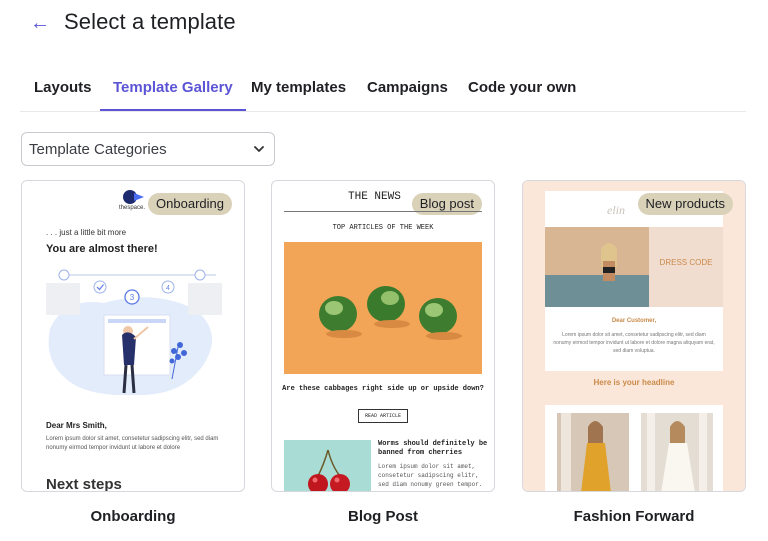 This screenshot has width=768, height=541. What do you see at coordinates (63, 88) in the screenshot?
I see `tab-layouts: Layouts` at bounding box center [63, 88].